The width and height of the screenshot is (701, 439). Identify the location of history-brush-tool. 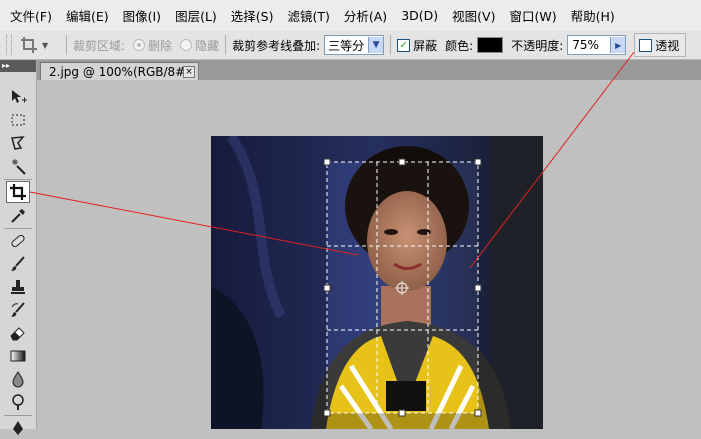
(18, 310).